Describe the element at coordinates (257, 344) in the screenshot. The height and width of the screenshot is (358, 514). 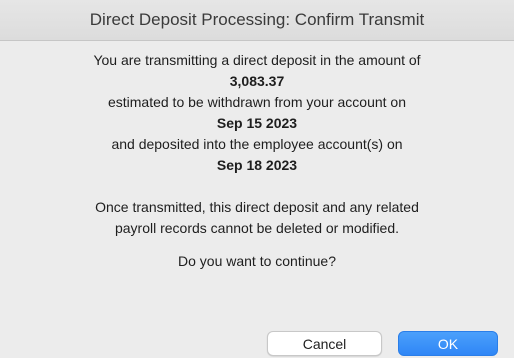
I see `dialog-buttons: Cancel OK` at that location.